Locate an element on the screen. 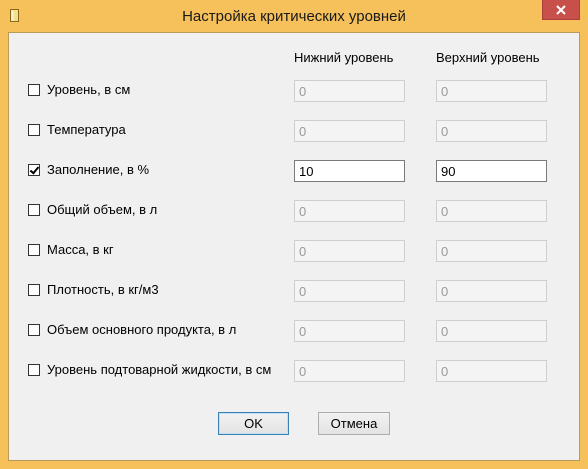 Image resolution: width=588 pixels, height=469 pixels. close-button is located at coordinates (561, 10).